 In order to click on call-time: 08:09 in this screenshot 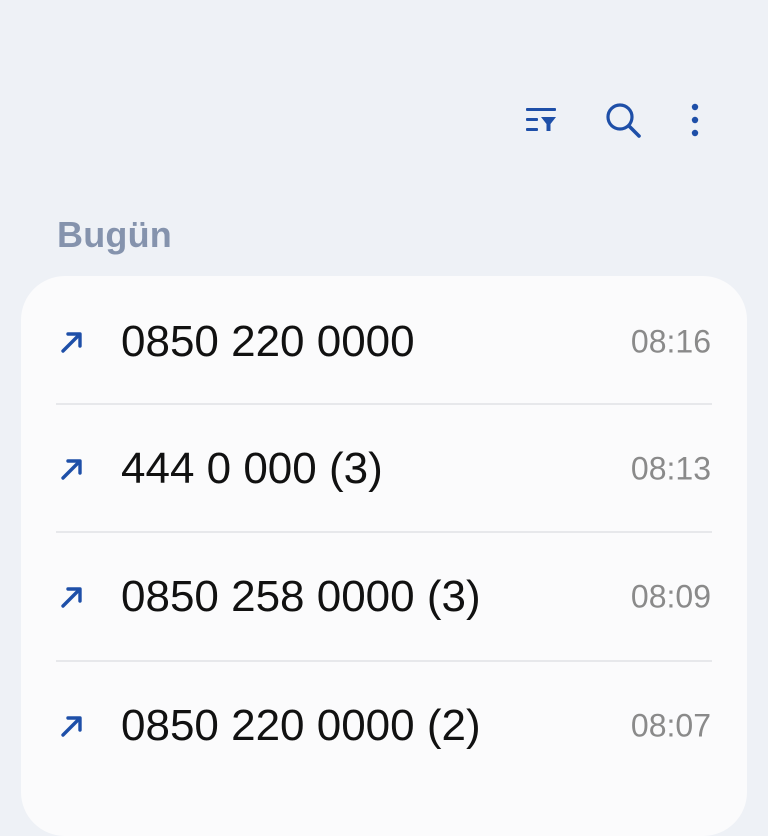, I will do `click(670, 596)`.